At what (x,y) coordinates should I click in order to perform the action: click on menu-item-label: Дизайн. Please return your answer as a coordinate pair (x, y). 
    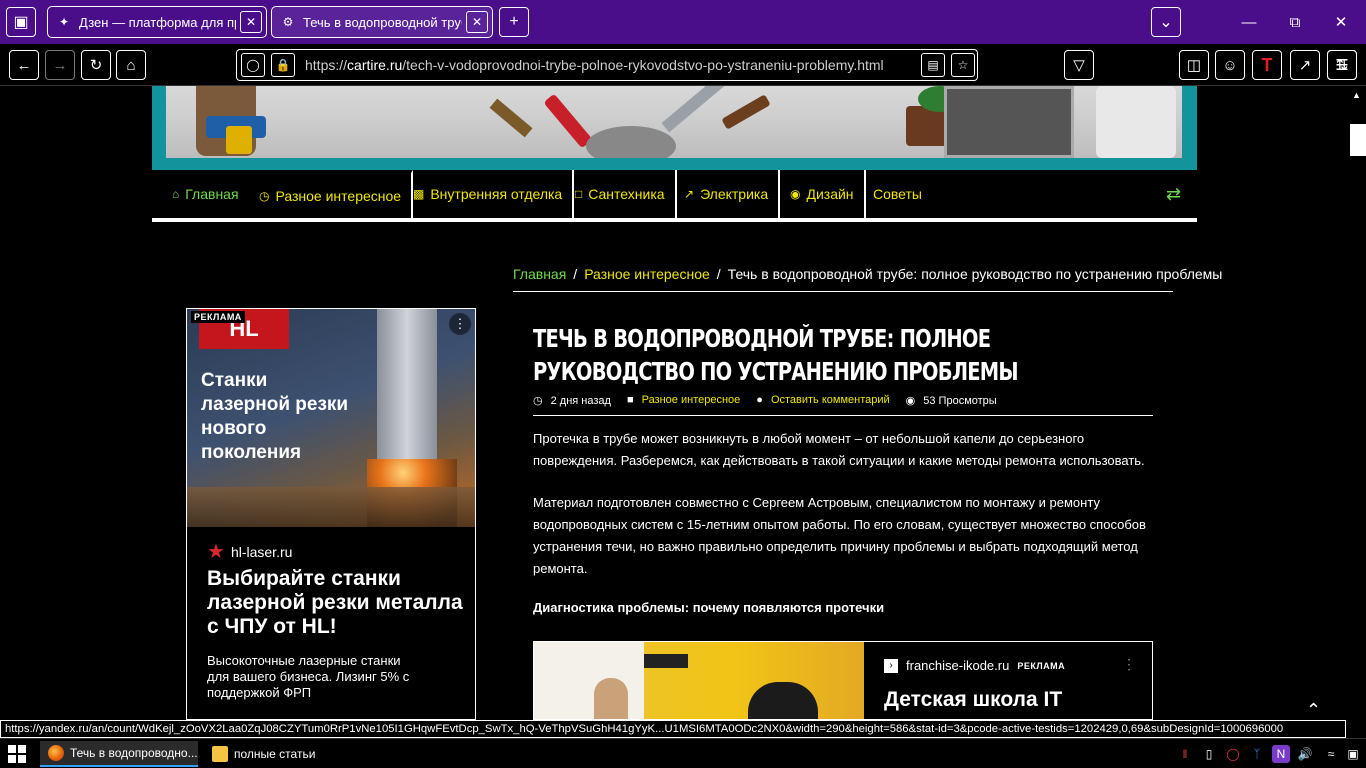
    Looking at the image, I should click on (830, 194).